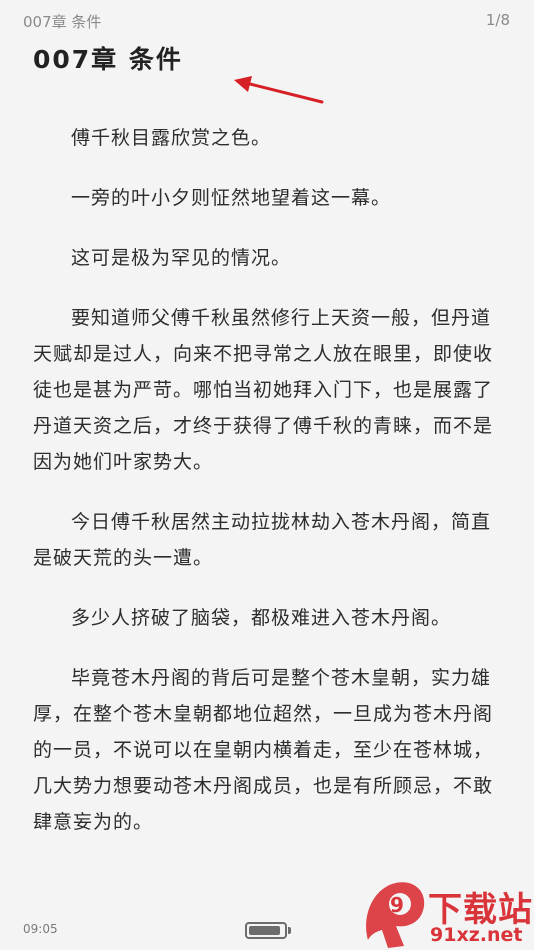 This screenshot has height=950, width=534. Describe the element at coordinates (267, 21) in the screenshot. I see `reader-top-bar: 007章 条件 1/8` at that location.